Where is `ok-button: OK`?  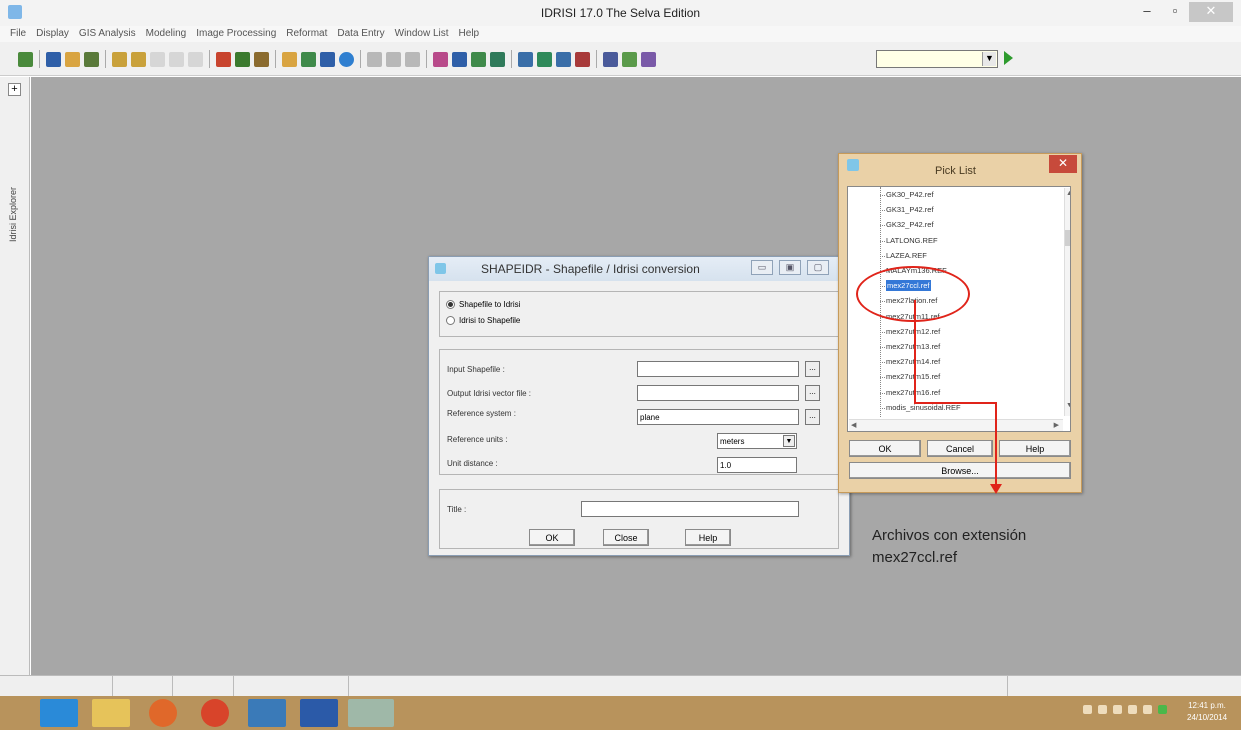 ok-button: OK is located at coordinates (552, 537).